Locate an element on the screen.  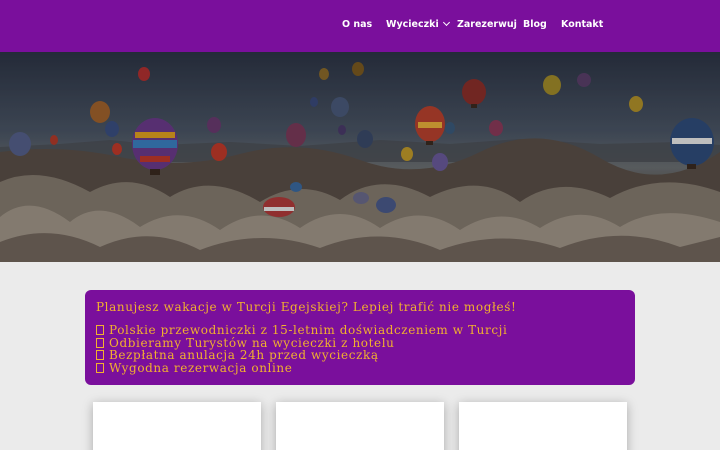
nav-link-o-nas: O nas is located at coordinates (357, 25).